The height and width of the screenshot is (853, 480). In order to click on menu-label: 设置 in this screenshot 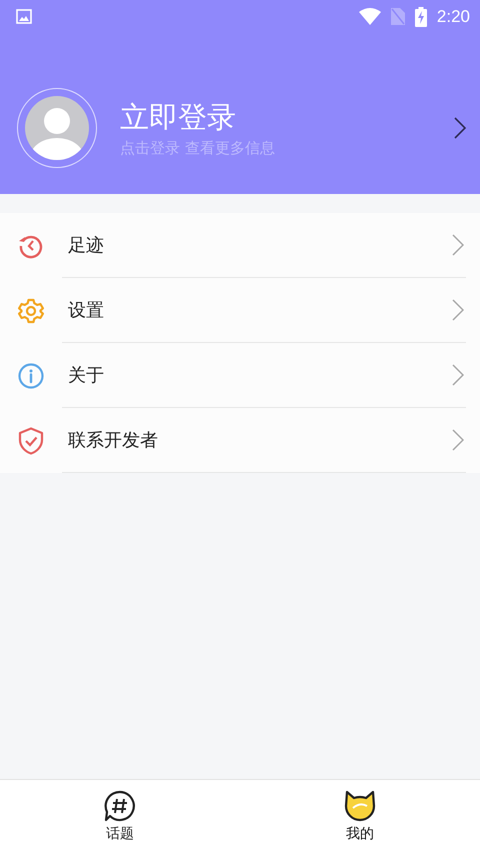, I will do `click(86, 310)`.